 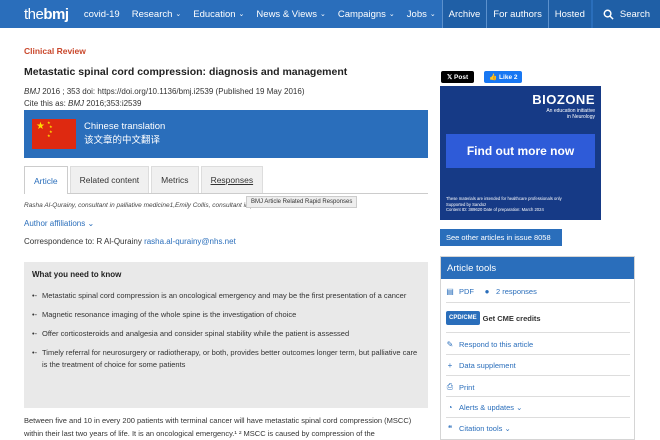 I want to click on nav-item-covid: covid-19, so click(x=102, y=14).